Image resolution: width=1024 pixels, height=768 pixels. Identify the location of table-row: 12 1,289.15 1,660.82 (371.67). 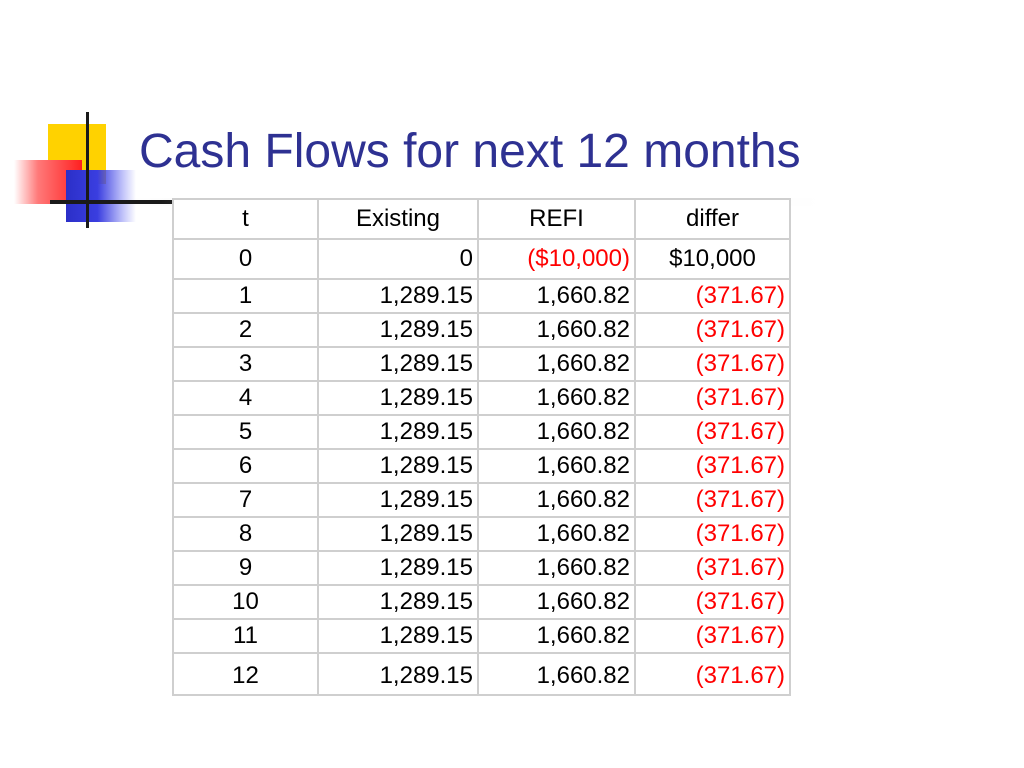
(481, 674).